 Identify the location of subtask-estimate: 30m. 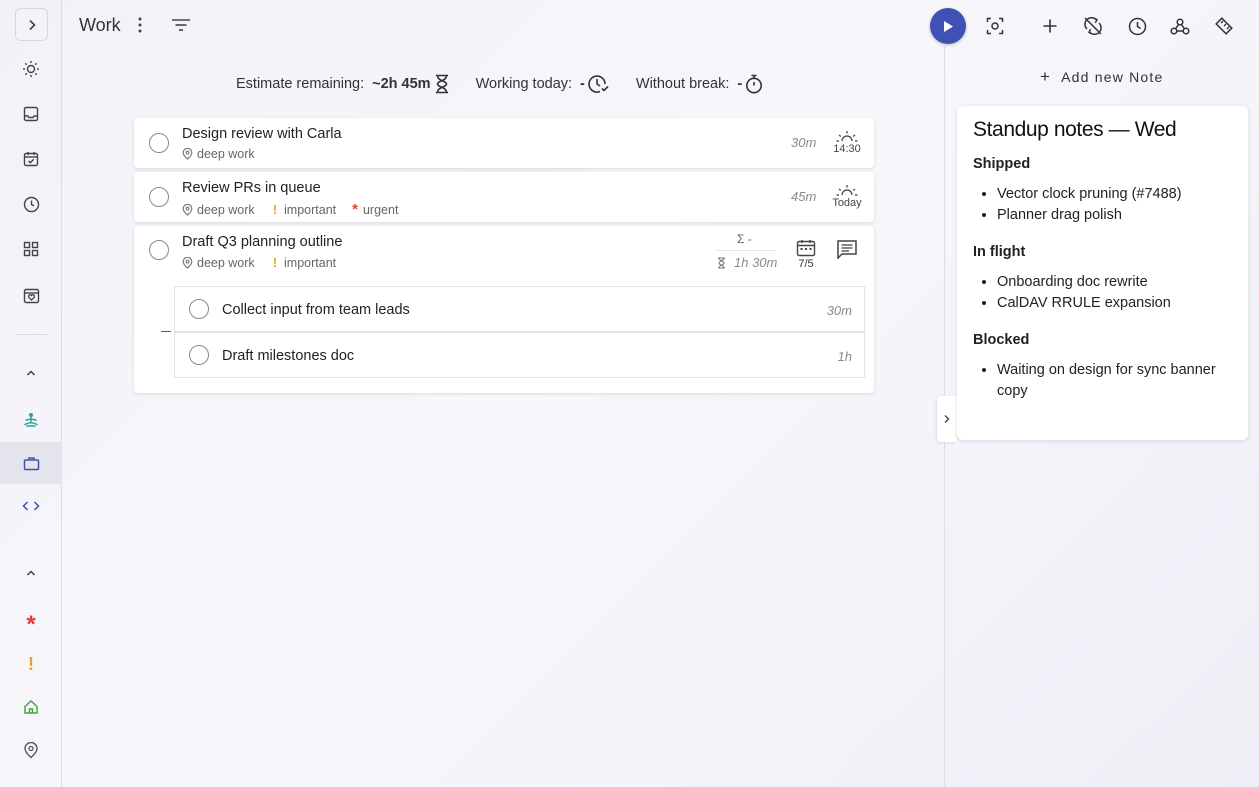
(839, 310).